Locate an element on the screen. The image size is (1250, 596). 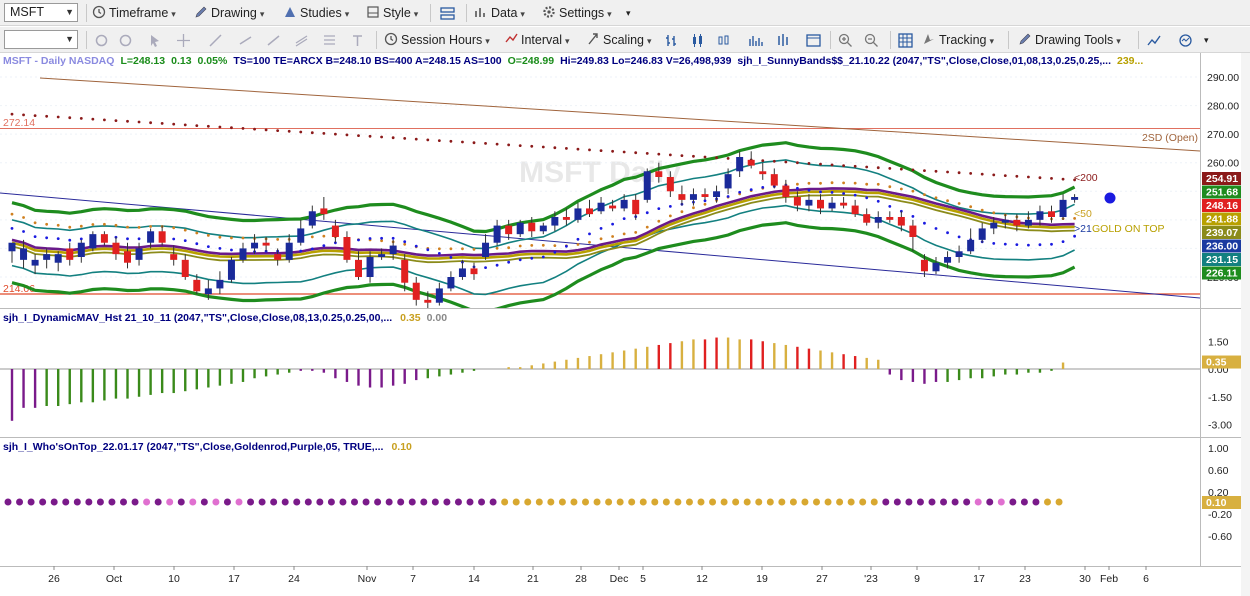
drawing-tools-menu: Drawing Tools ▾ is located at coordinates (1069, 40).